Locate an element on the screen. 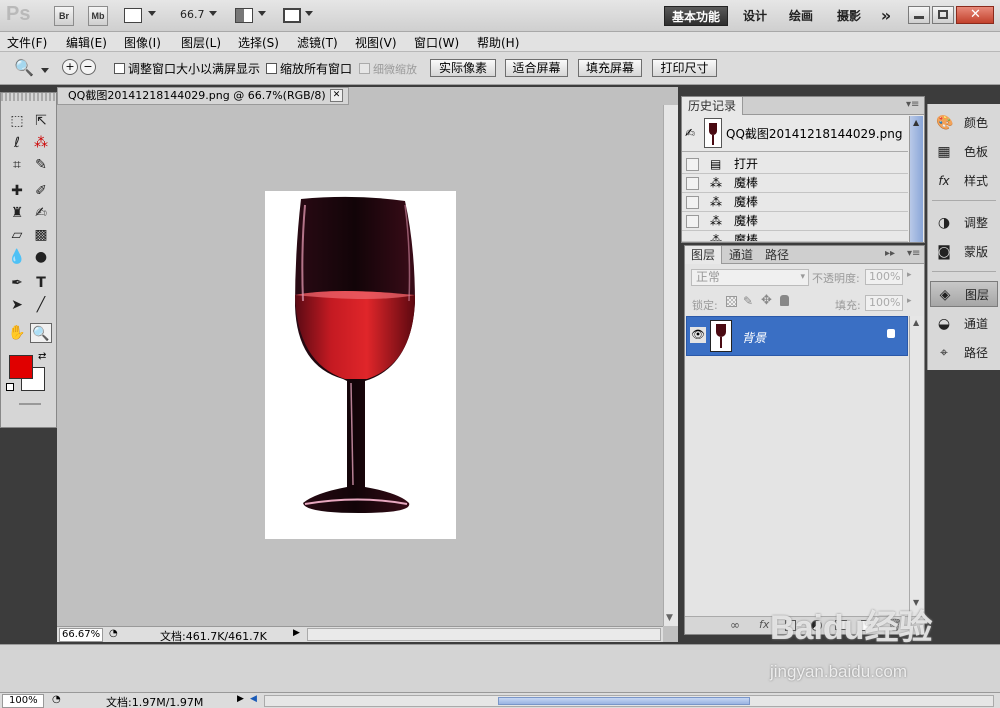 The height and width of the screenshot is (708, 1000). healing-brush-tool-icon: ✚ is located at coordinates (17, 191).